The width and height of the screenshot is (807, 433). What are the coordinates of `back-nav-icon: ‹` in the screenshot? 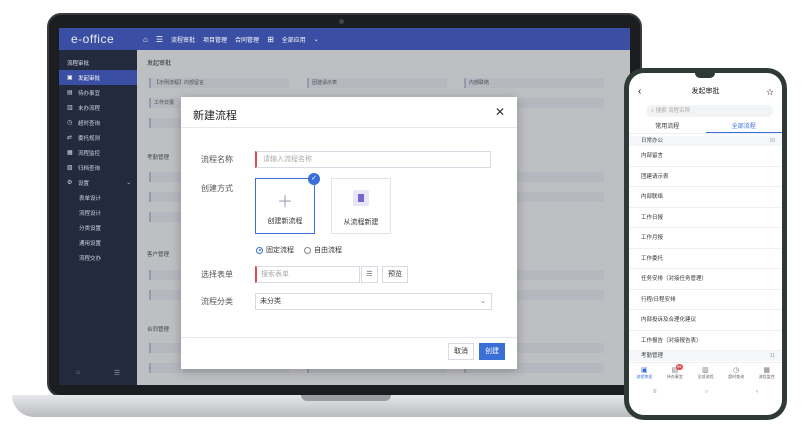 It's located at (757, 392).